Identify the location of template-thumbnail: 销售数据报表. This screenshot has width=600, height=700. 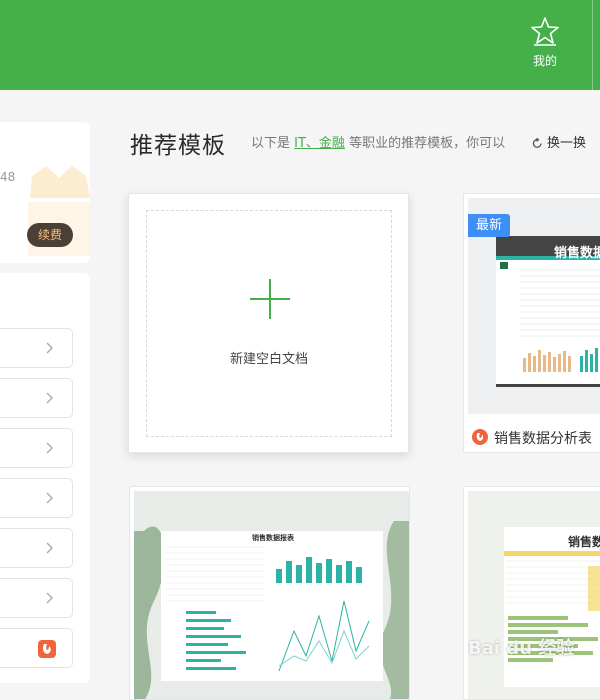
(271, 595).